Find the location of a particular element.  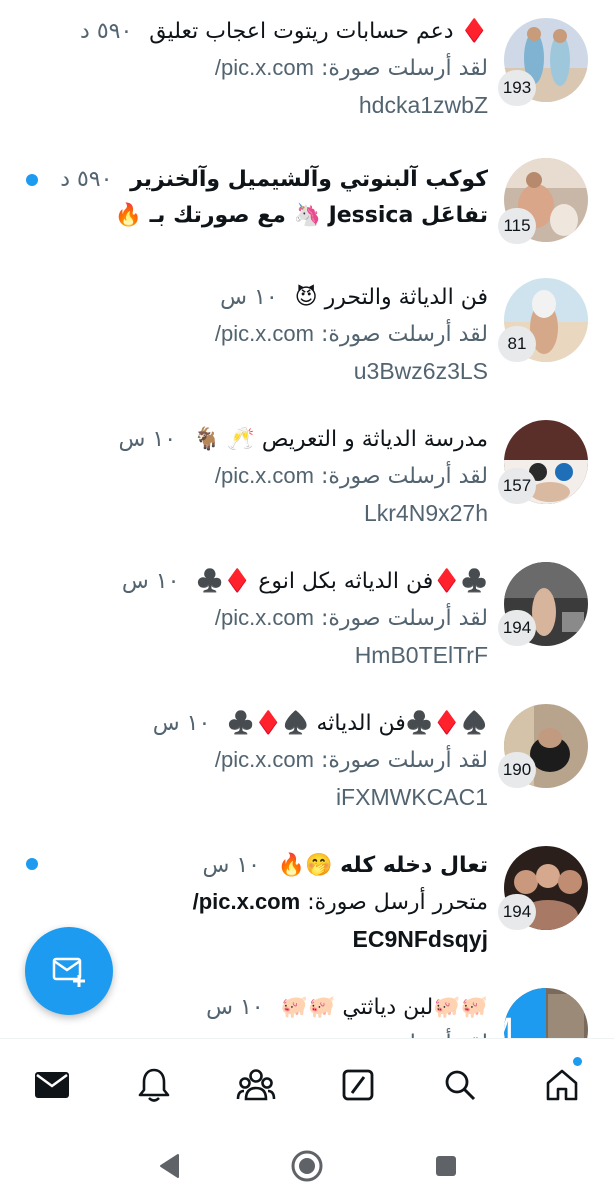

tab-communities is located at coordinates (256, 1085).